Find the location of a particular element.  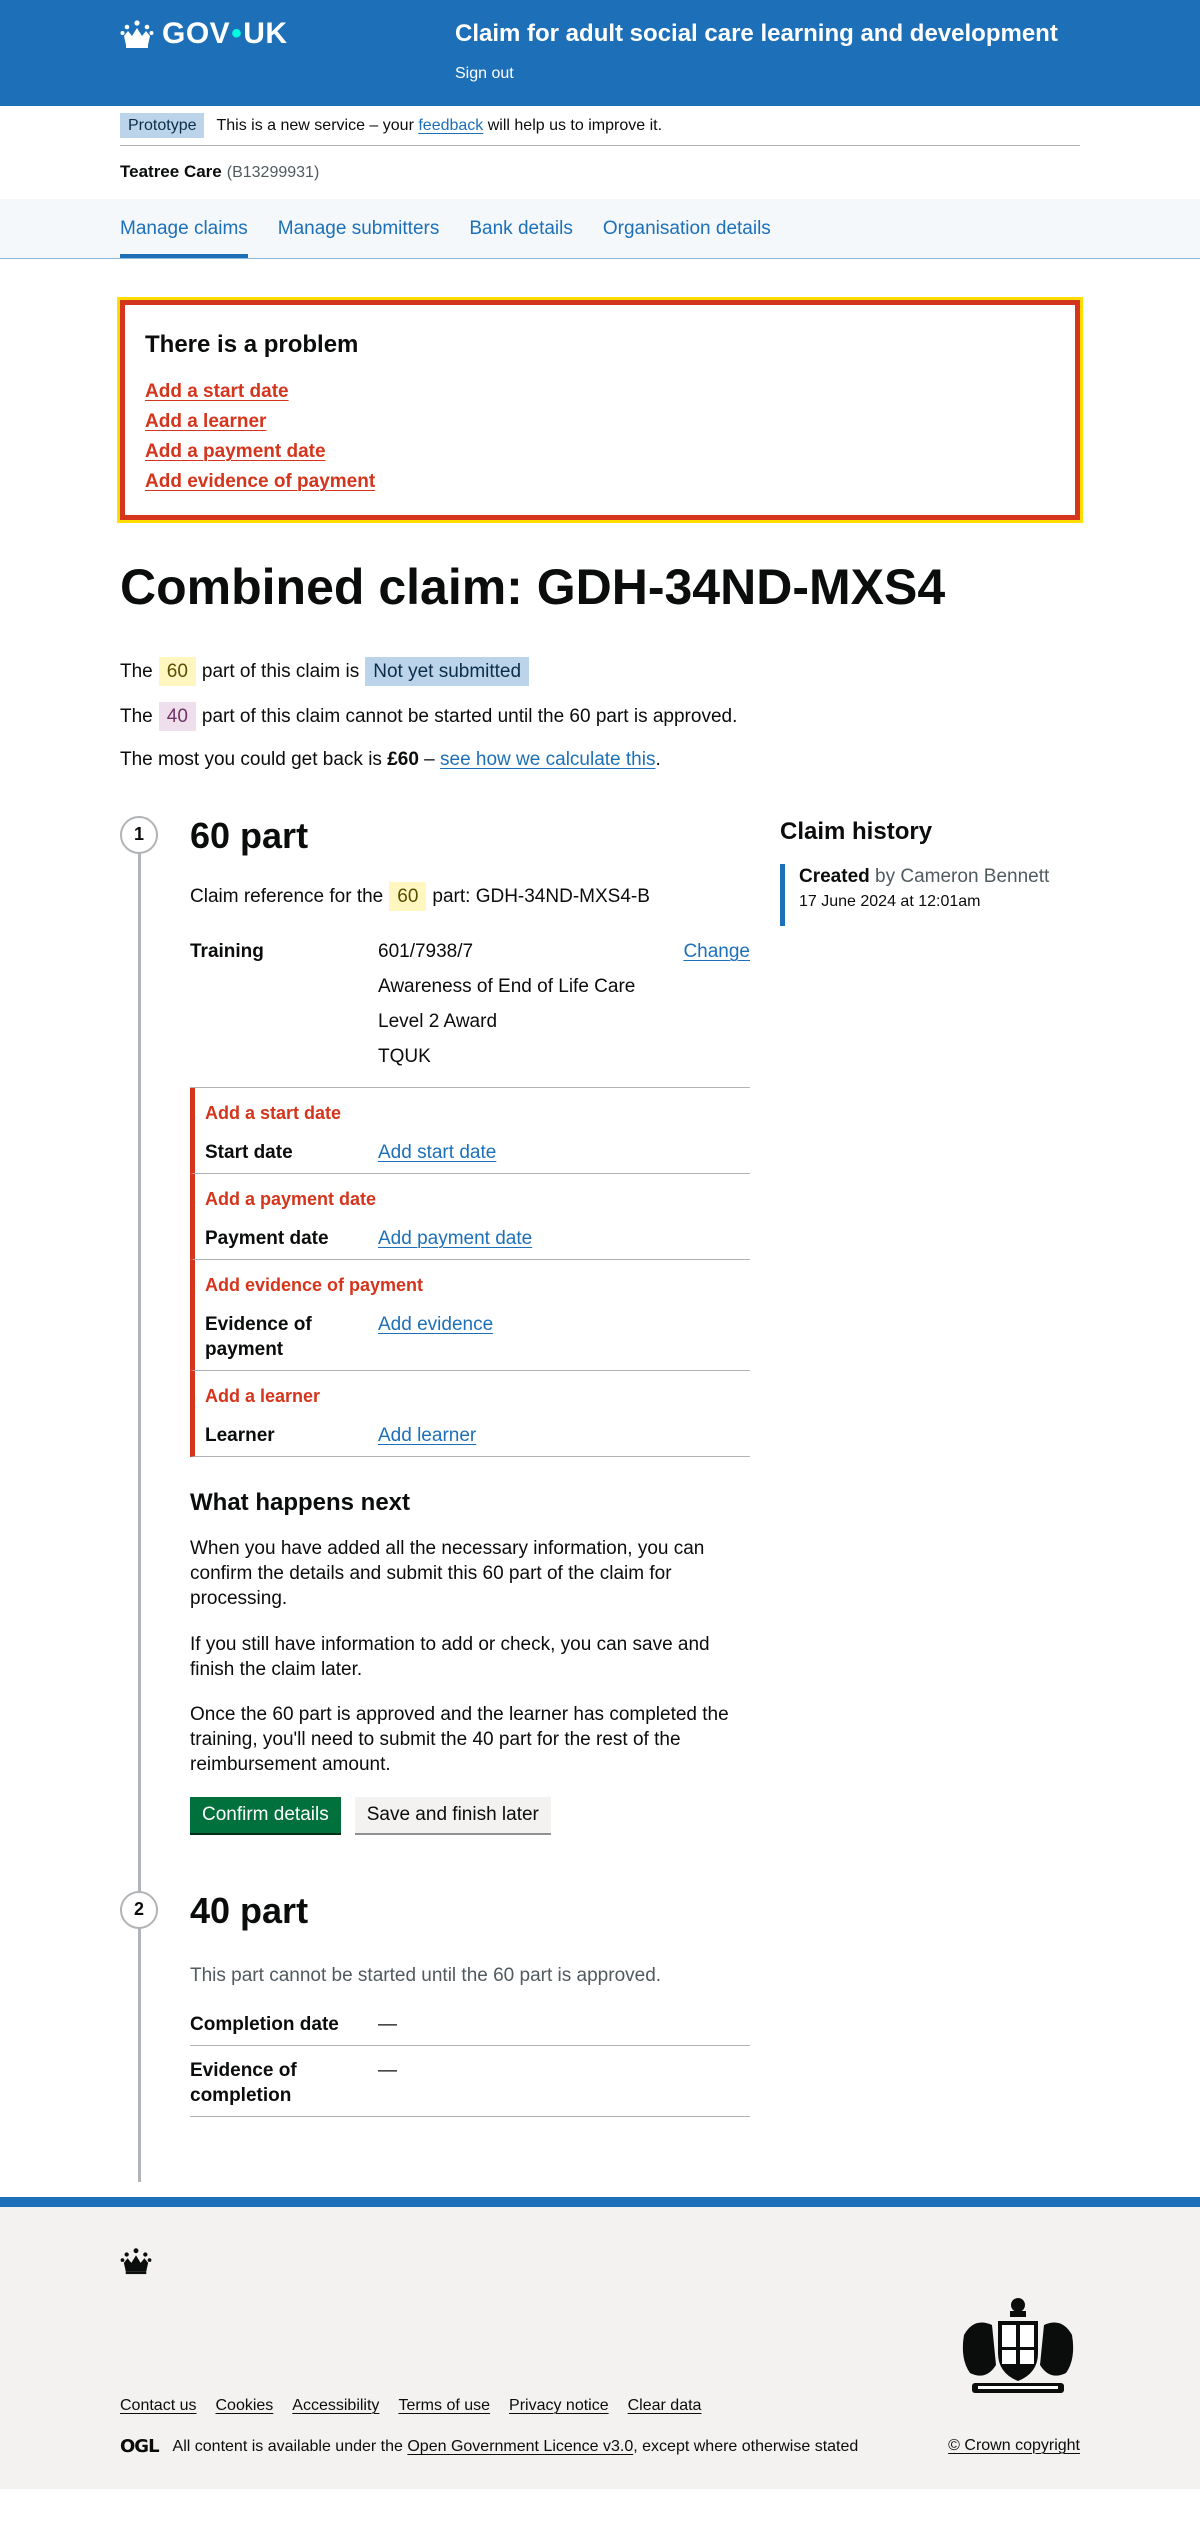

sign-out-link: Sign out is located at coordinates (484, 73).